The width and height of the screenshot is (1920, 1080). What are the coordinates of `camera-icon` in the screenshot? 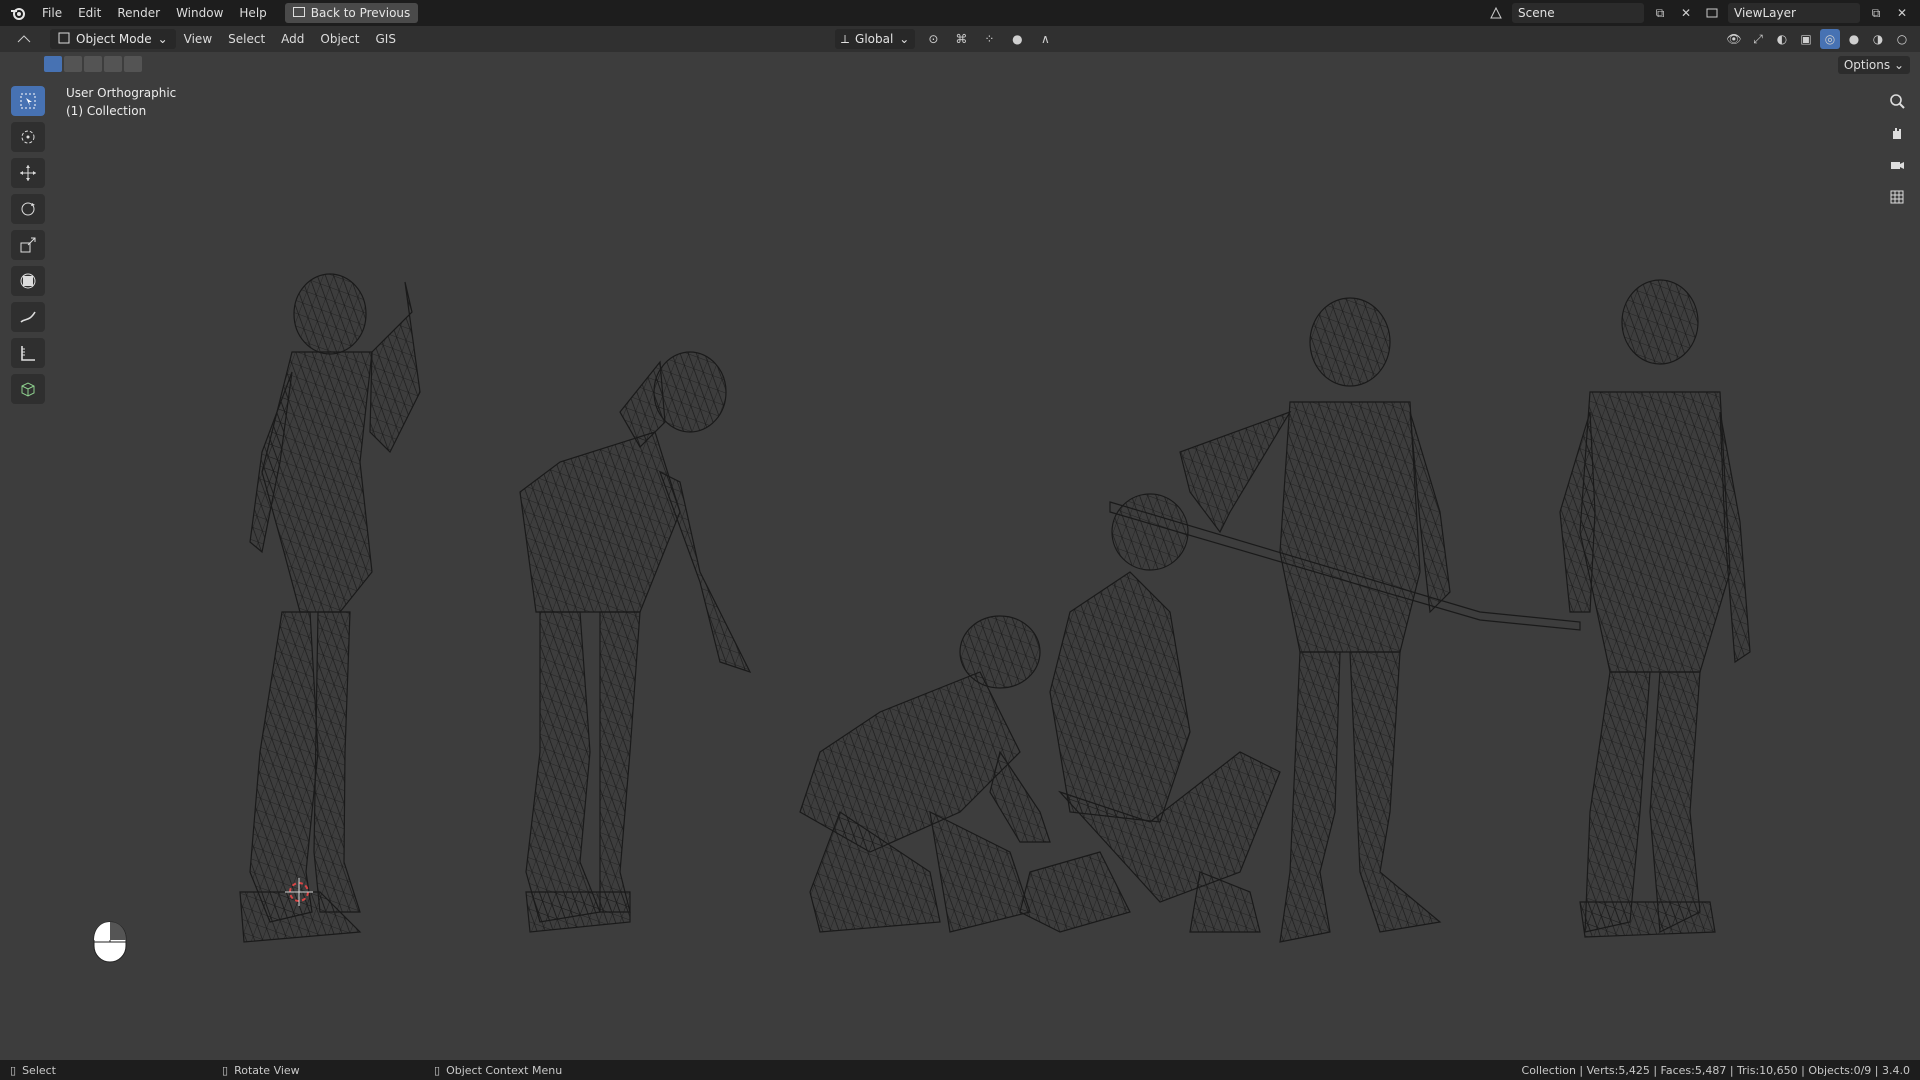 It's located at (1897, 165).